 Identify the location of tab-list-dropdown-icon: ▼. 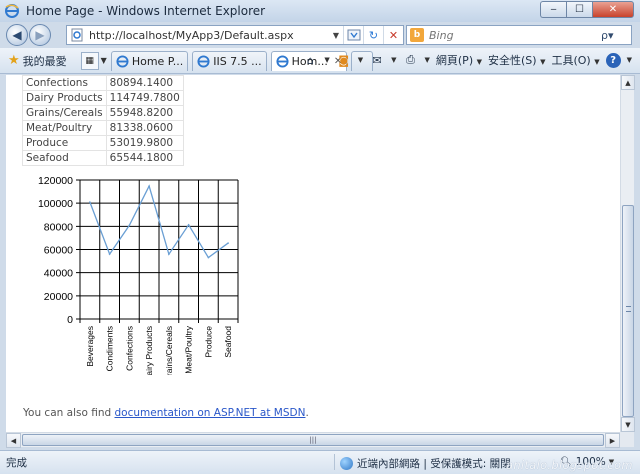
(104, 60).